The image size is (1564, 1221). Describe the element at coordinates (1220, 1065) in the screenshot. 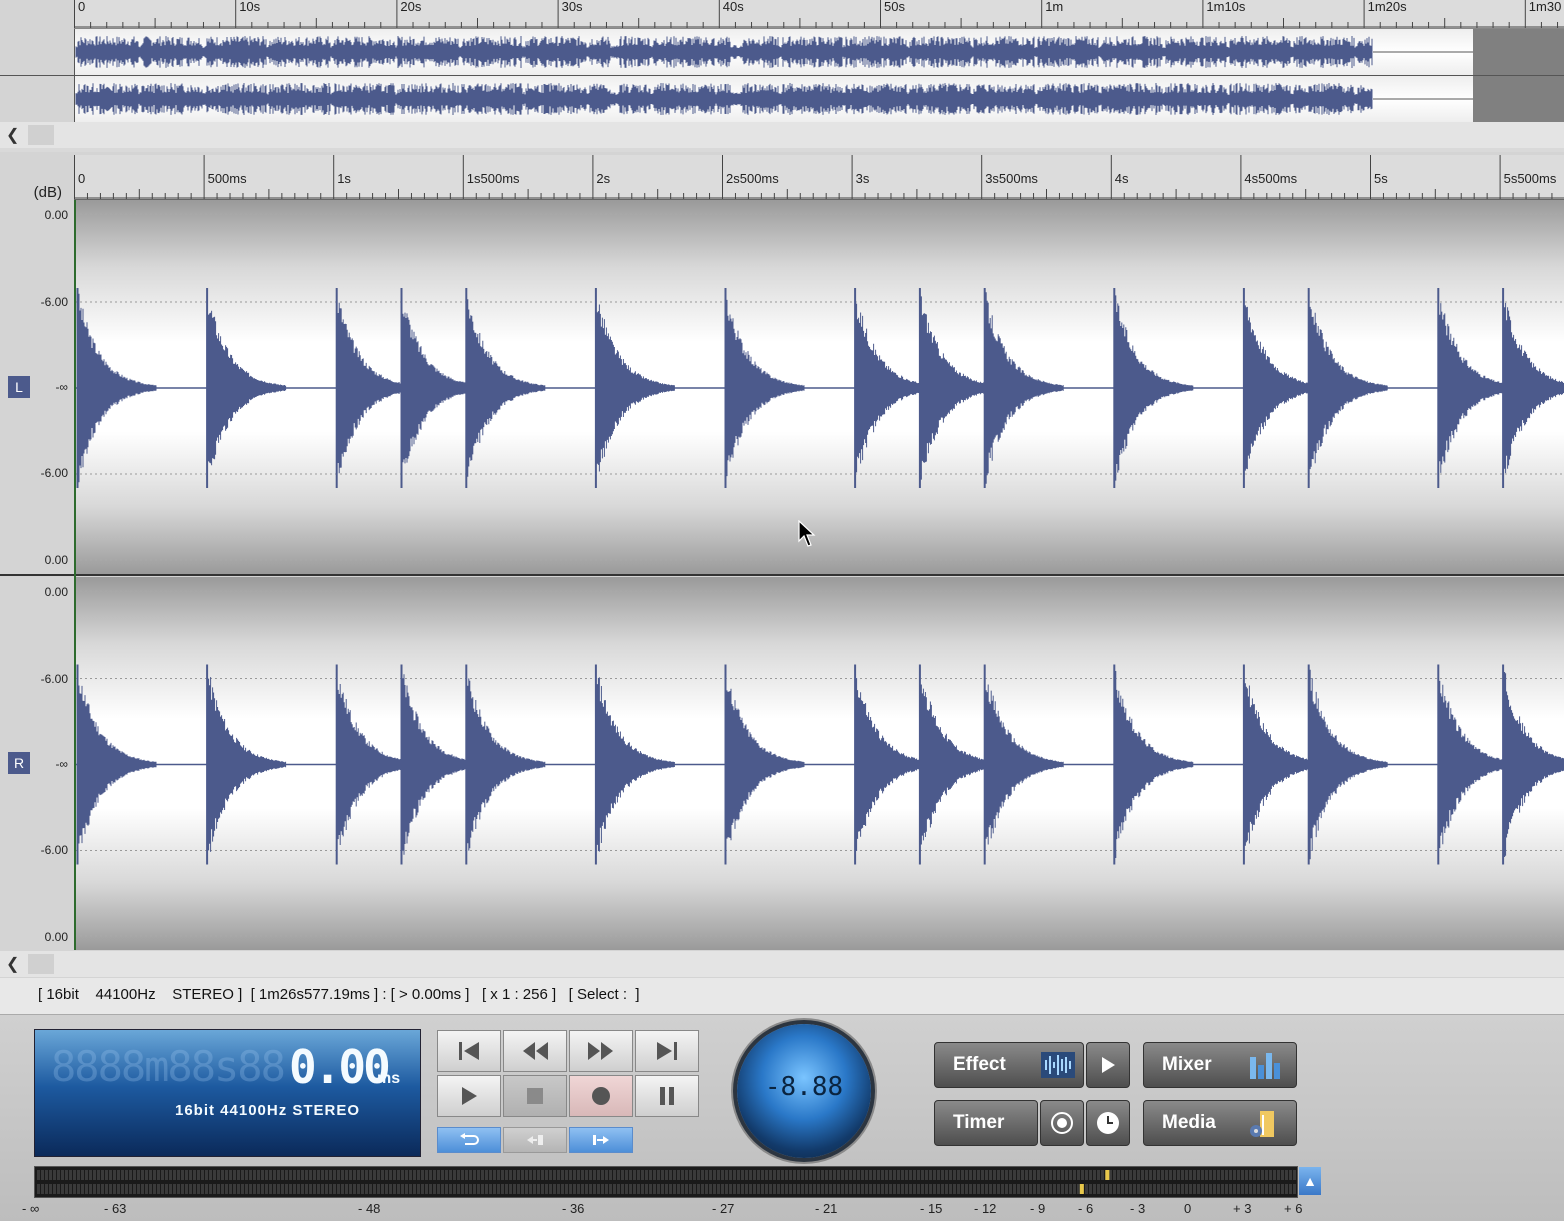

I see `mixer-button: Mixer` at that location.